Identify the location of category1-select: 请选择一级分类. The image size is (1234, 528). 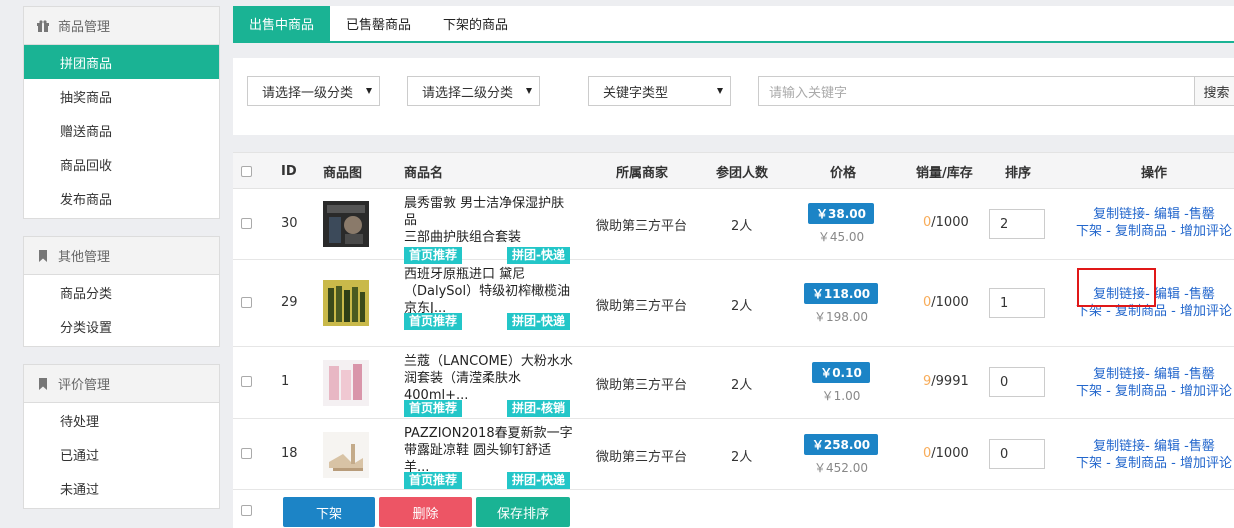
(313, 91).